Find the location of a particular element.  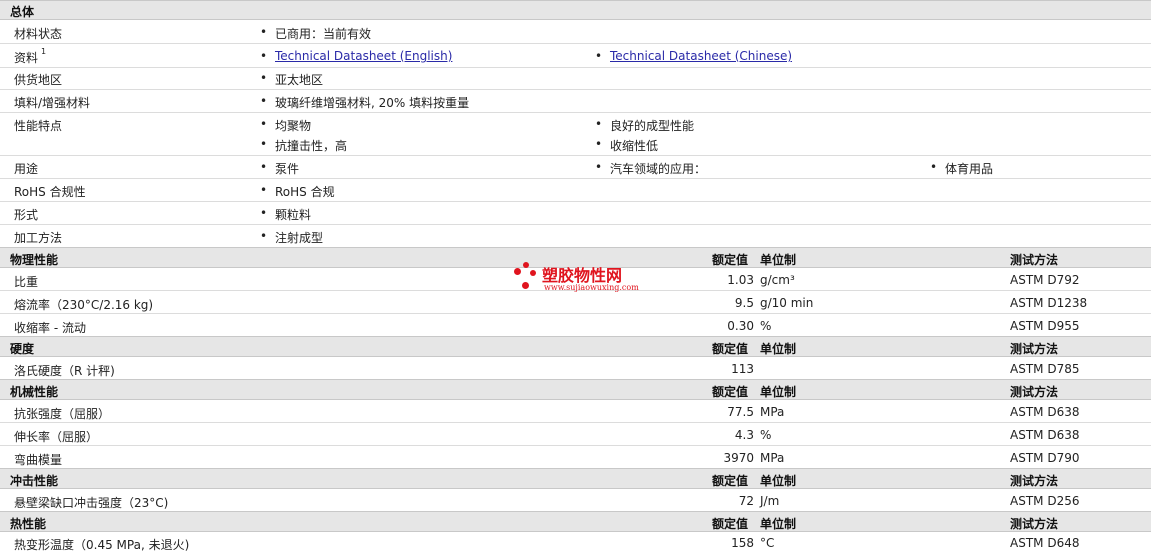

property-method: ASTM D790 is located at coordinates (1045, 458).